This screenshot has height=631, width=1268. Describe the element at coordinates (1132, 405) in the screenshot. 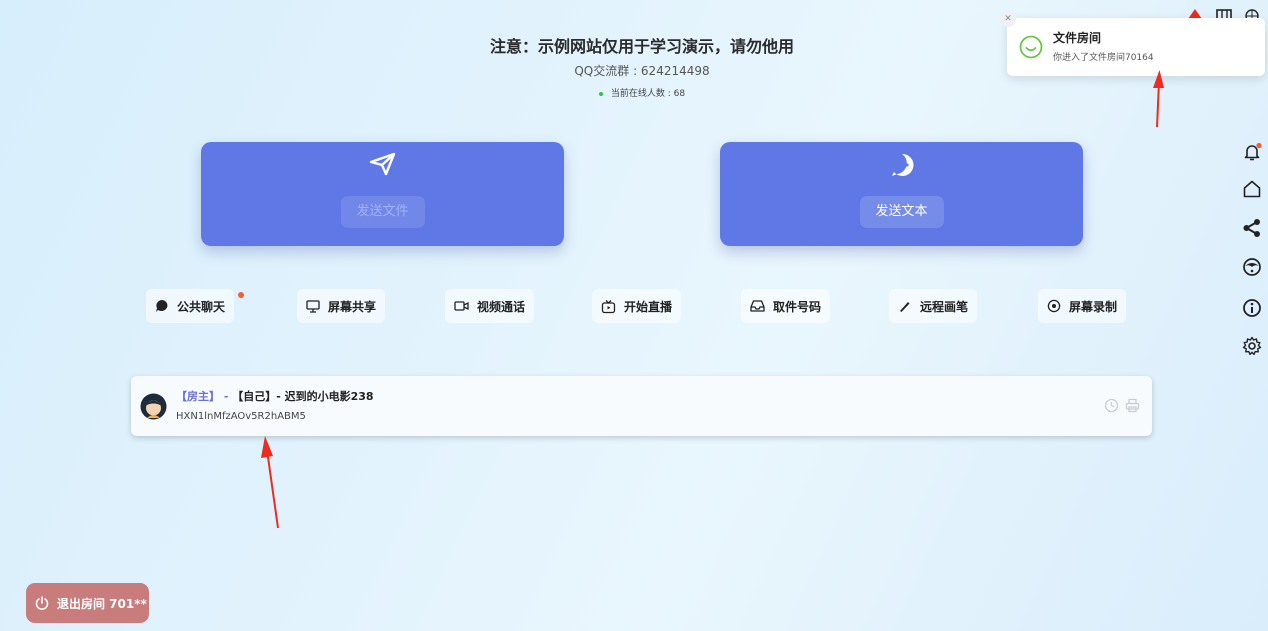

I see `print-icon` at that location.